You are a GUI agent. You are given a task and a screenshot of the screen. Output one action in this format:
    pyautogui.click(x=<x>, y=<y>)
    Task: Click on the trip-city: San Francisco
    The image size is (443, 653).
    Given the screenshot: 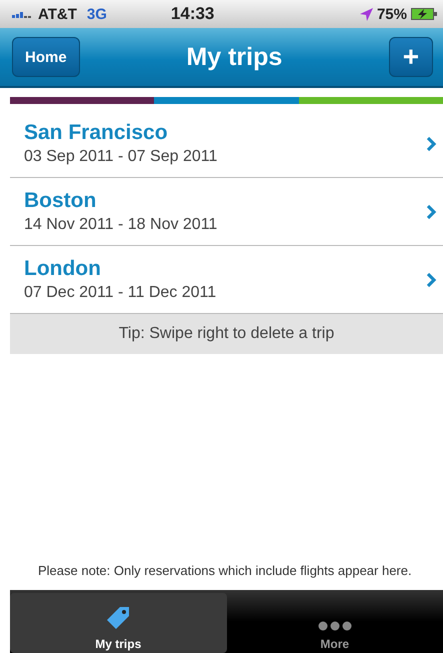 What is the action you would take?
    pyautogui.click(x=96, y=133)
    